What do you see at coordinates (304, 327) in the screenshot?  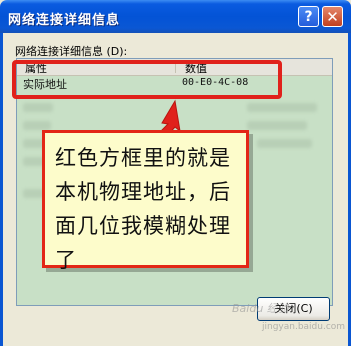 I see `watermark-url: jingyan.baidu.com` at bounding box center [304, 327].